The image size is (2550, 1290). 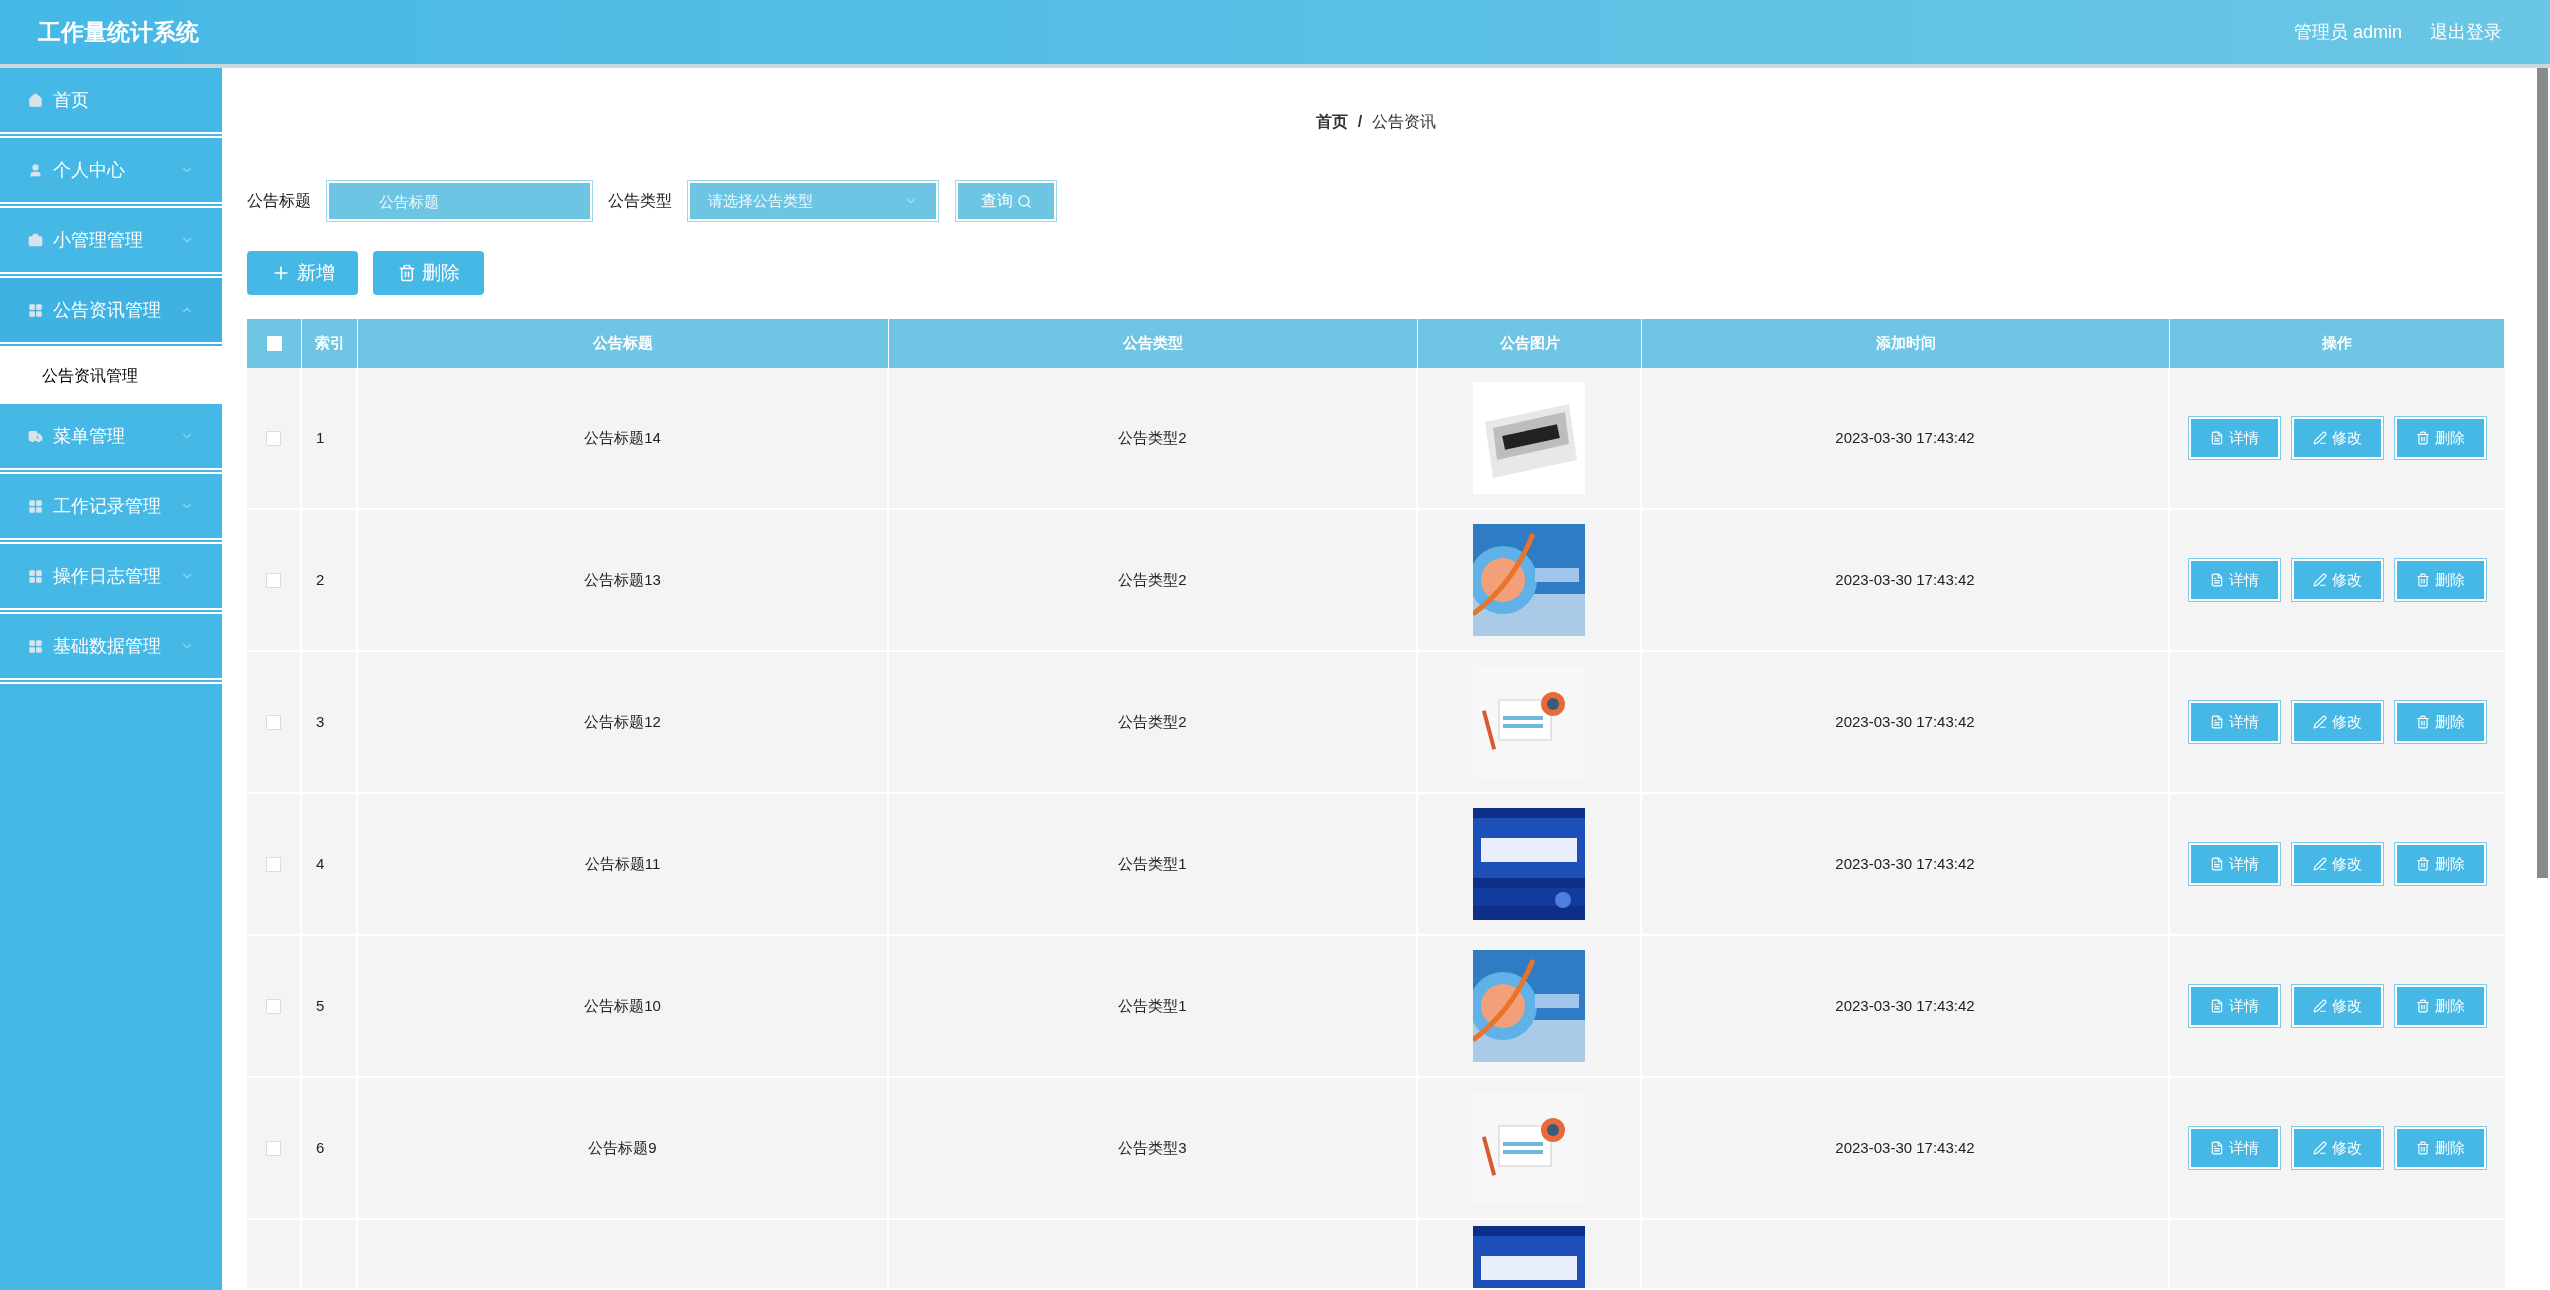 What do you see at coordinates (329, 343) in the screenshot?
I see `column-header: 索引` at bounding box center [329, 343].